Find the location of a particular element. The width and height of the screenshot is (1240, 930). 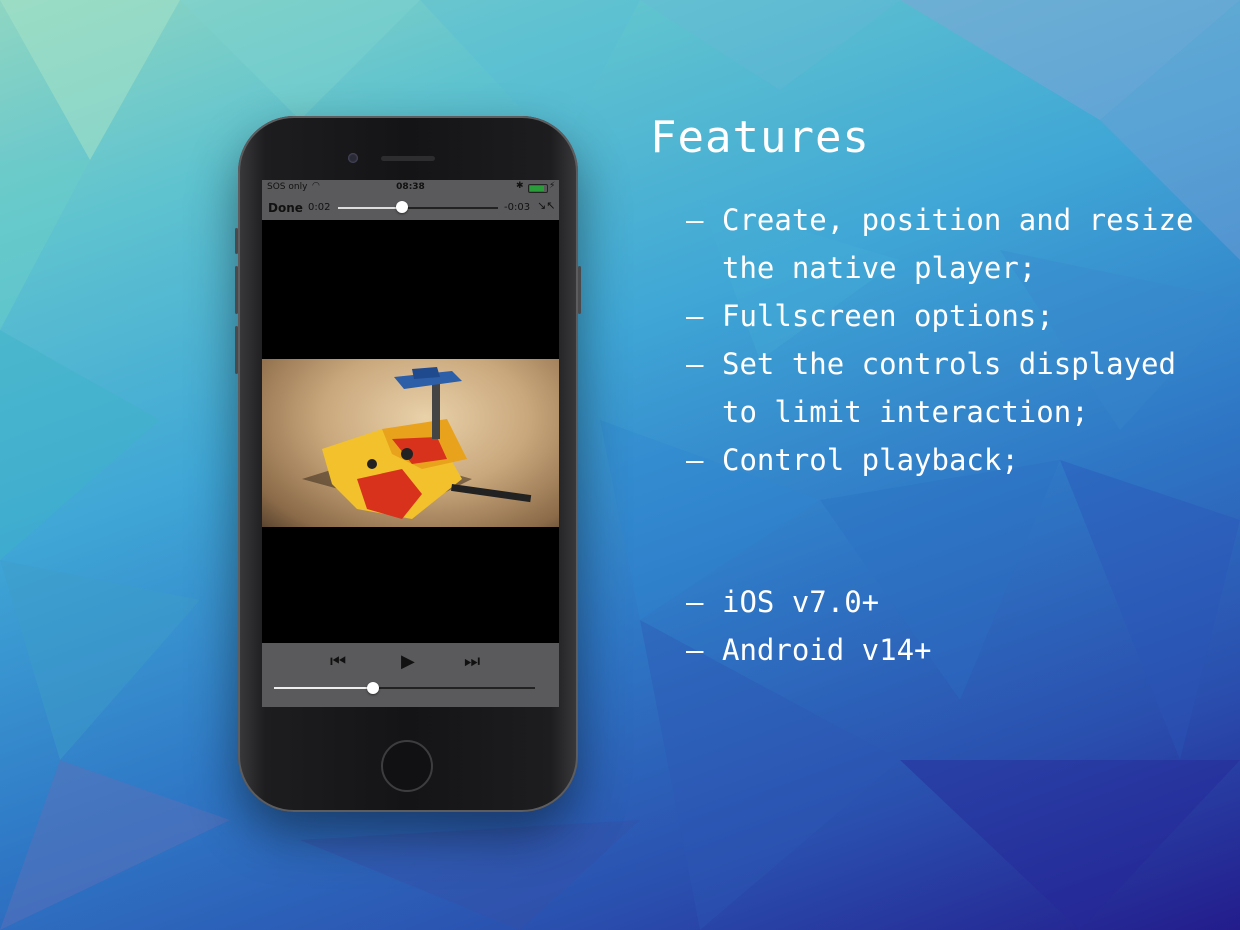

bluetooth-icon: ✱ is located at coordinates (520, 186).